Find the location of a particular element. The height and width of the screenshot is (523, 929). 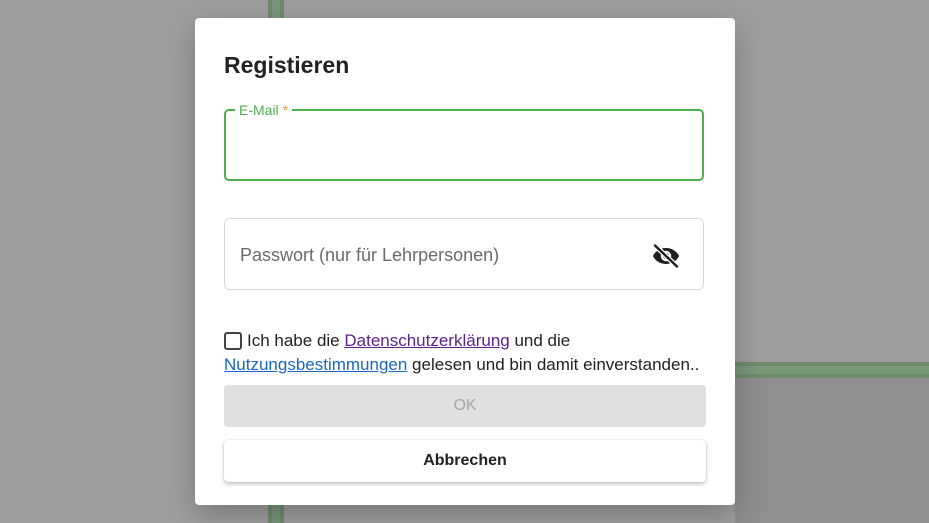

dialog-title: Registieren is located at coordinates (287, 65).